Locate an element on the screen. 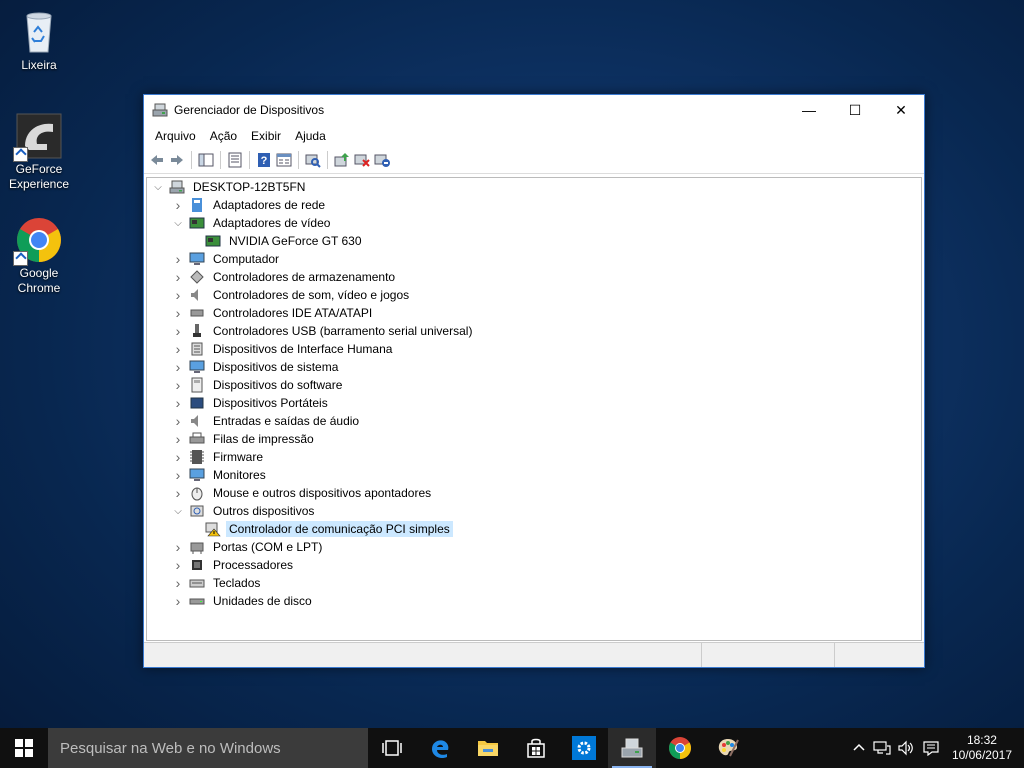 The height and width of the screenshot is (768, 1024). tree-child-item: NVIDIA GeForce GT 630 is located at coordinates (534, 241).